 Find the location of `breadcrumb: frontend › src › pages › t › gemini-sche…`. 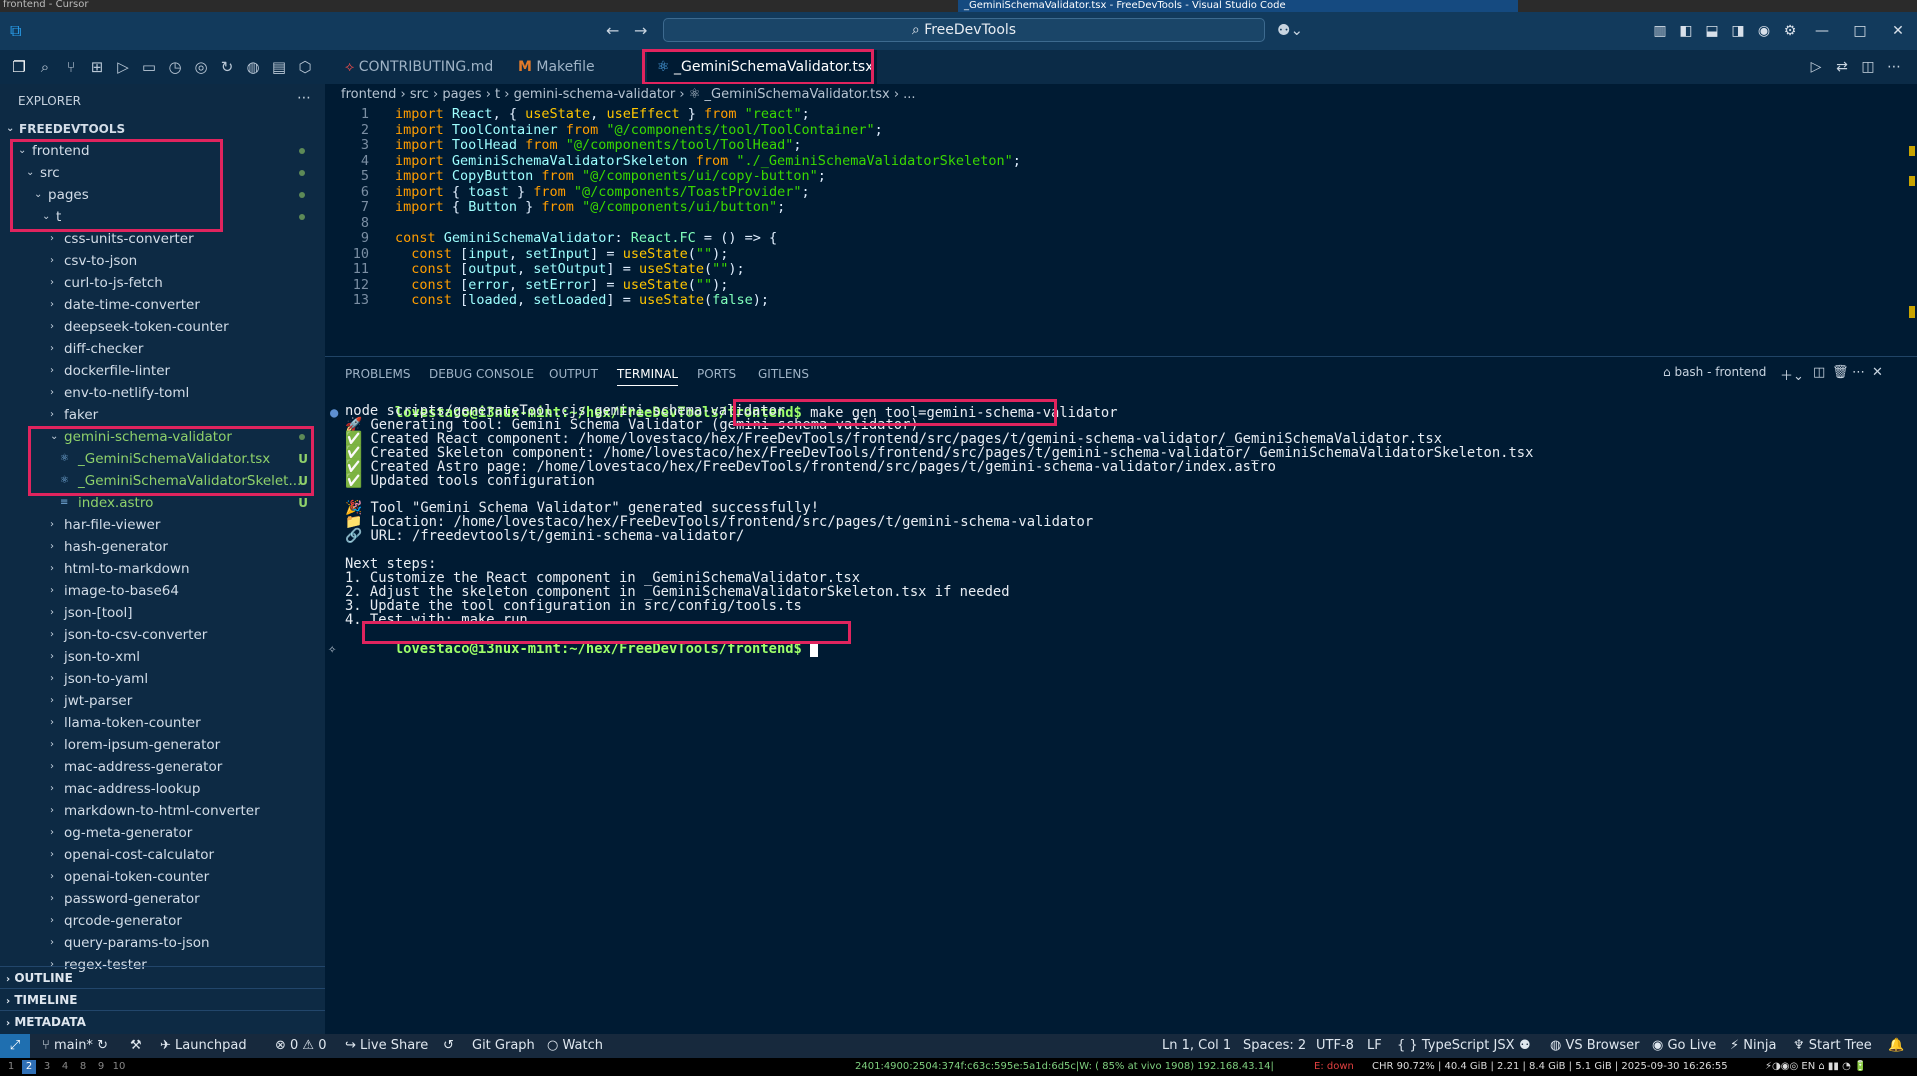

breadcrumb: frontend › src › pages › t › gemini-sche… is located at coordinates (1121, 95).